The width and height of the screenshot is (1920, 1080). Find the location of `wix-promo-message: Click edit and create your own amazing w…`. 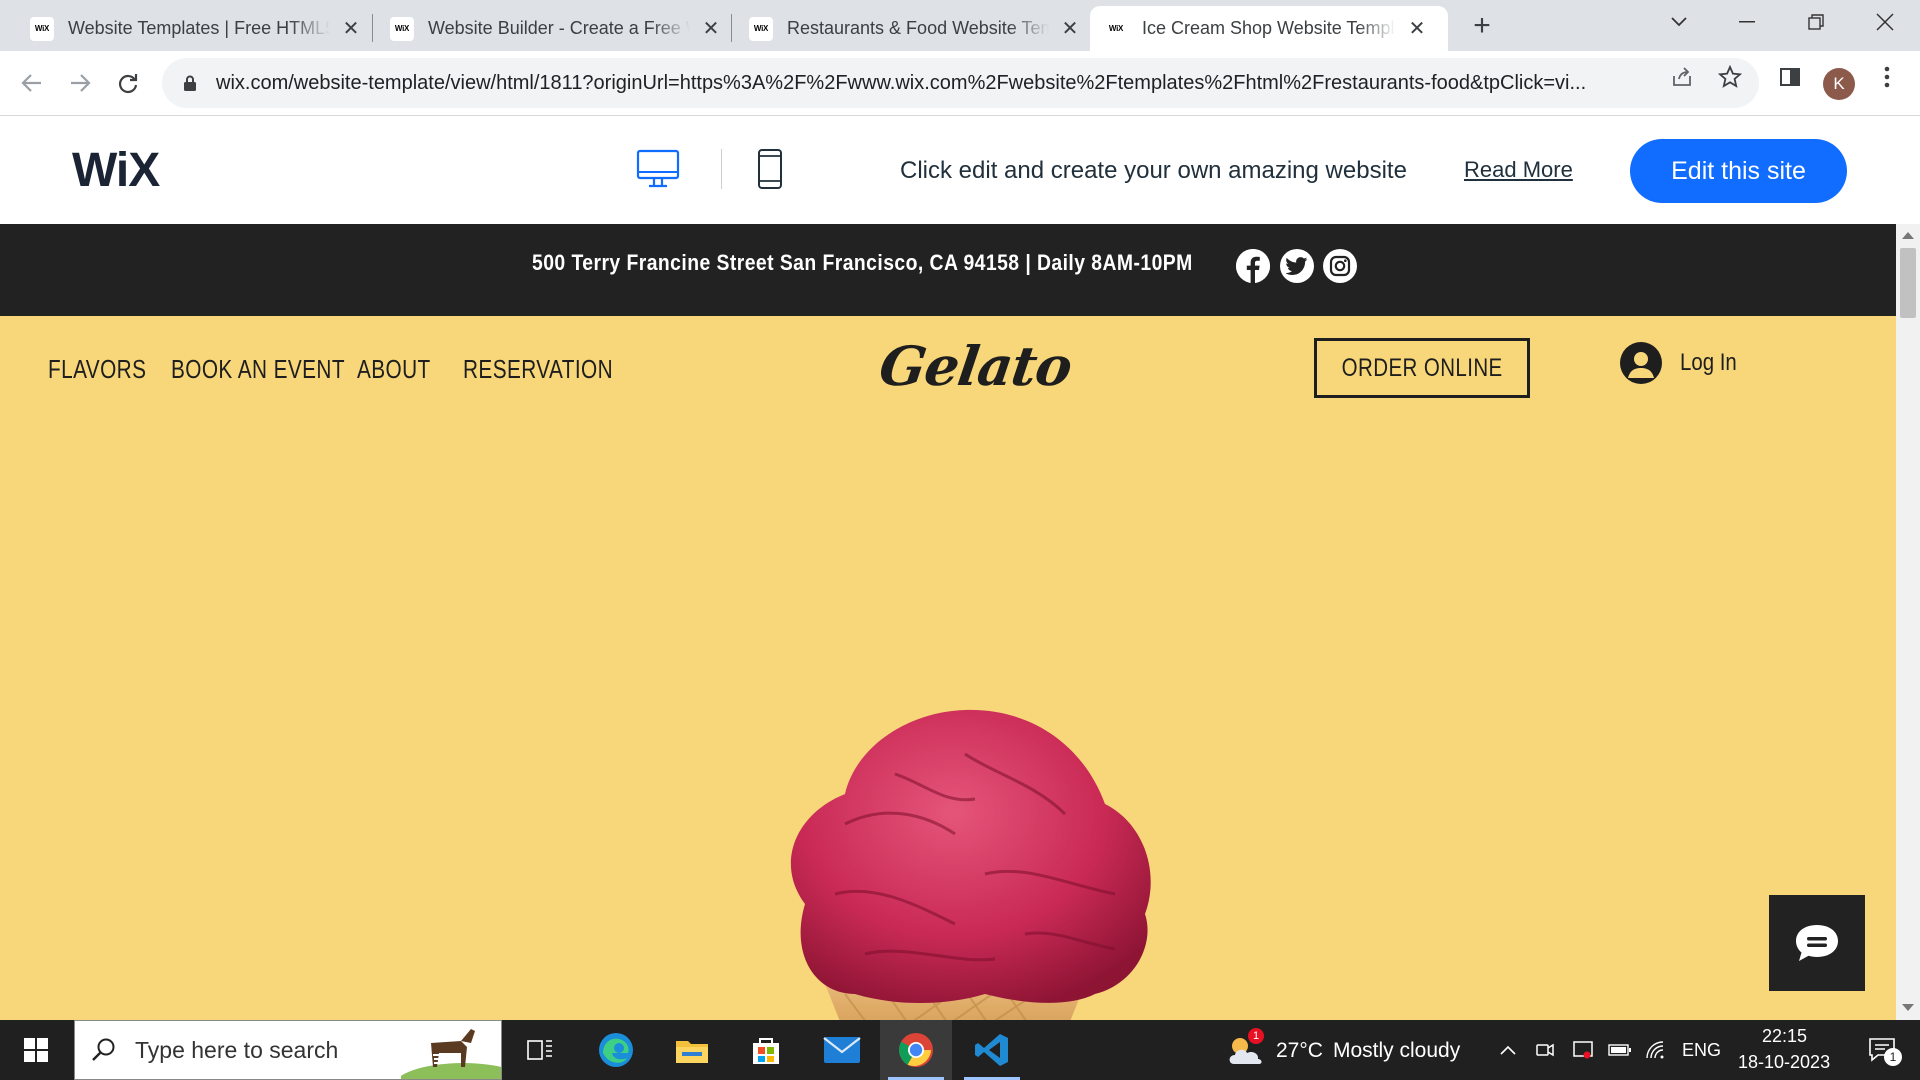

wix-promo-message: Click edit and create your own amazing w… is located at coordinates (1153, 170).